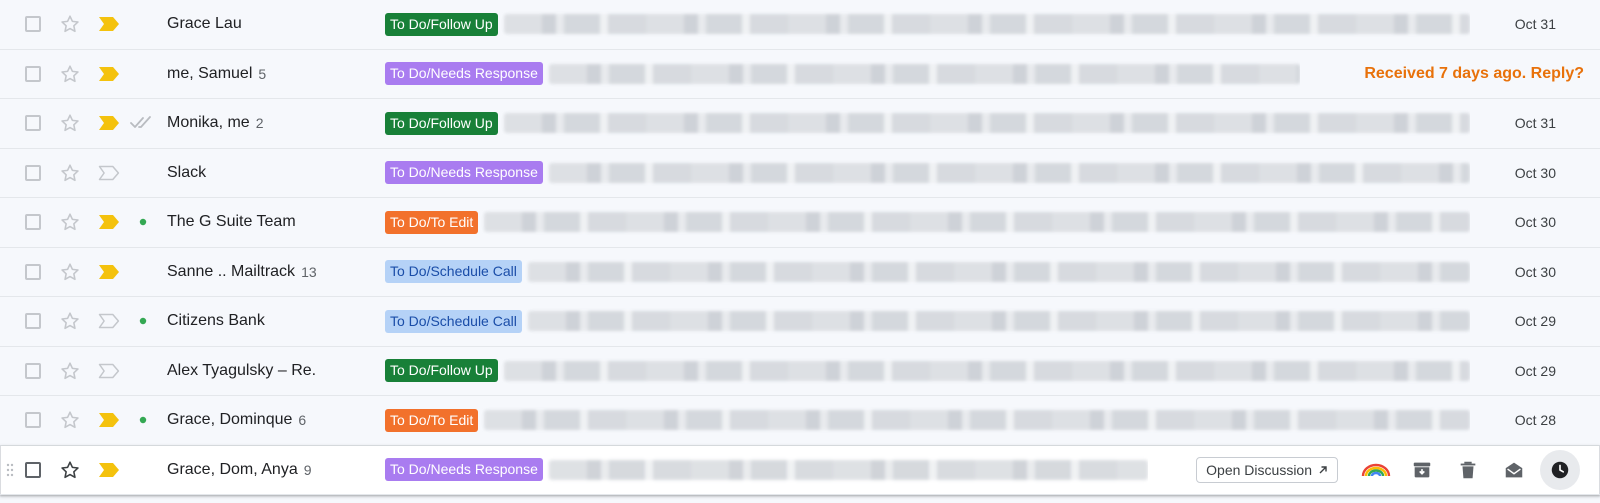 This screenshot has height=503, width=1600. I want to click on thread-count: 5, so click(262, 73).